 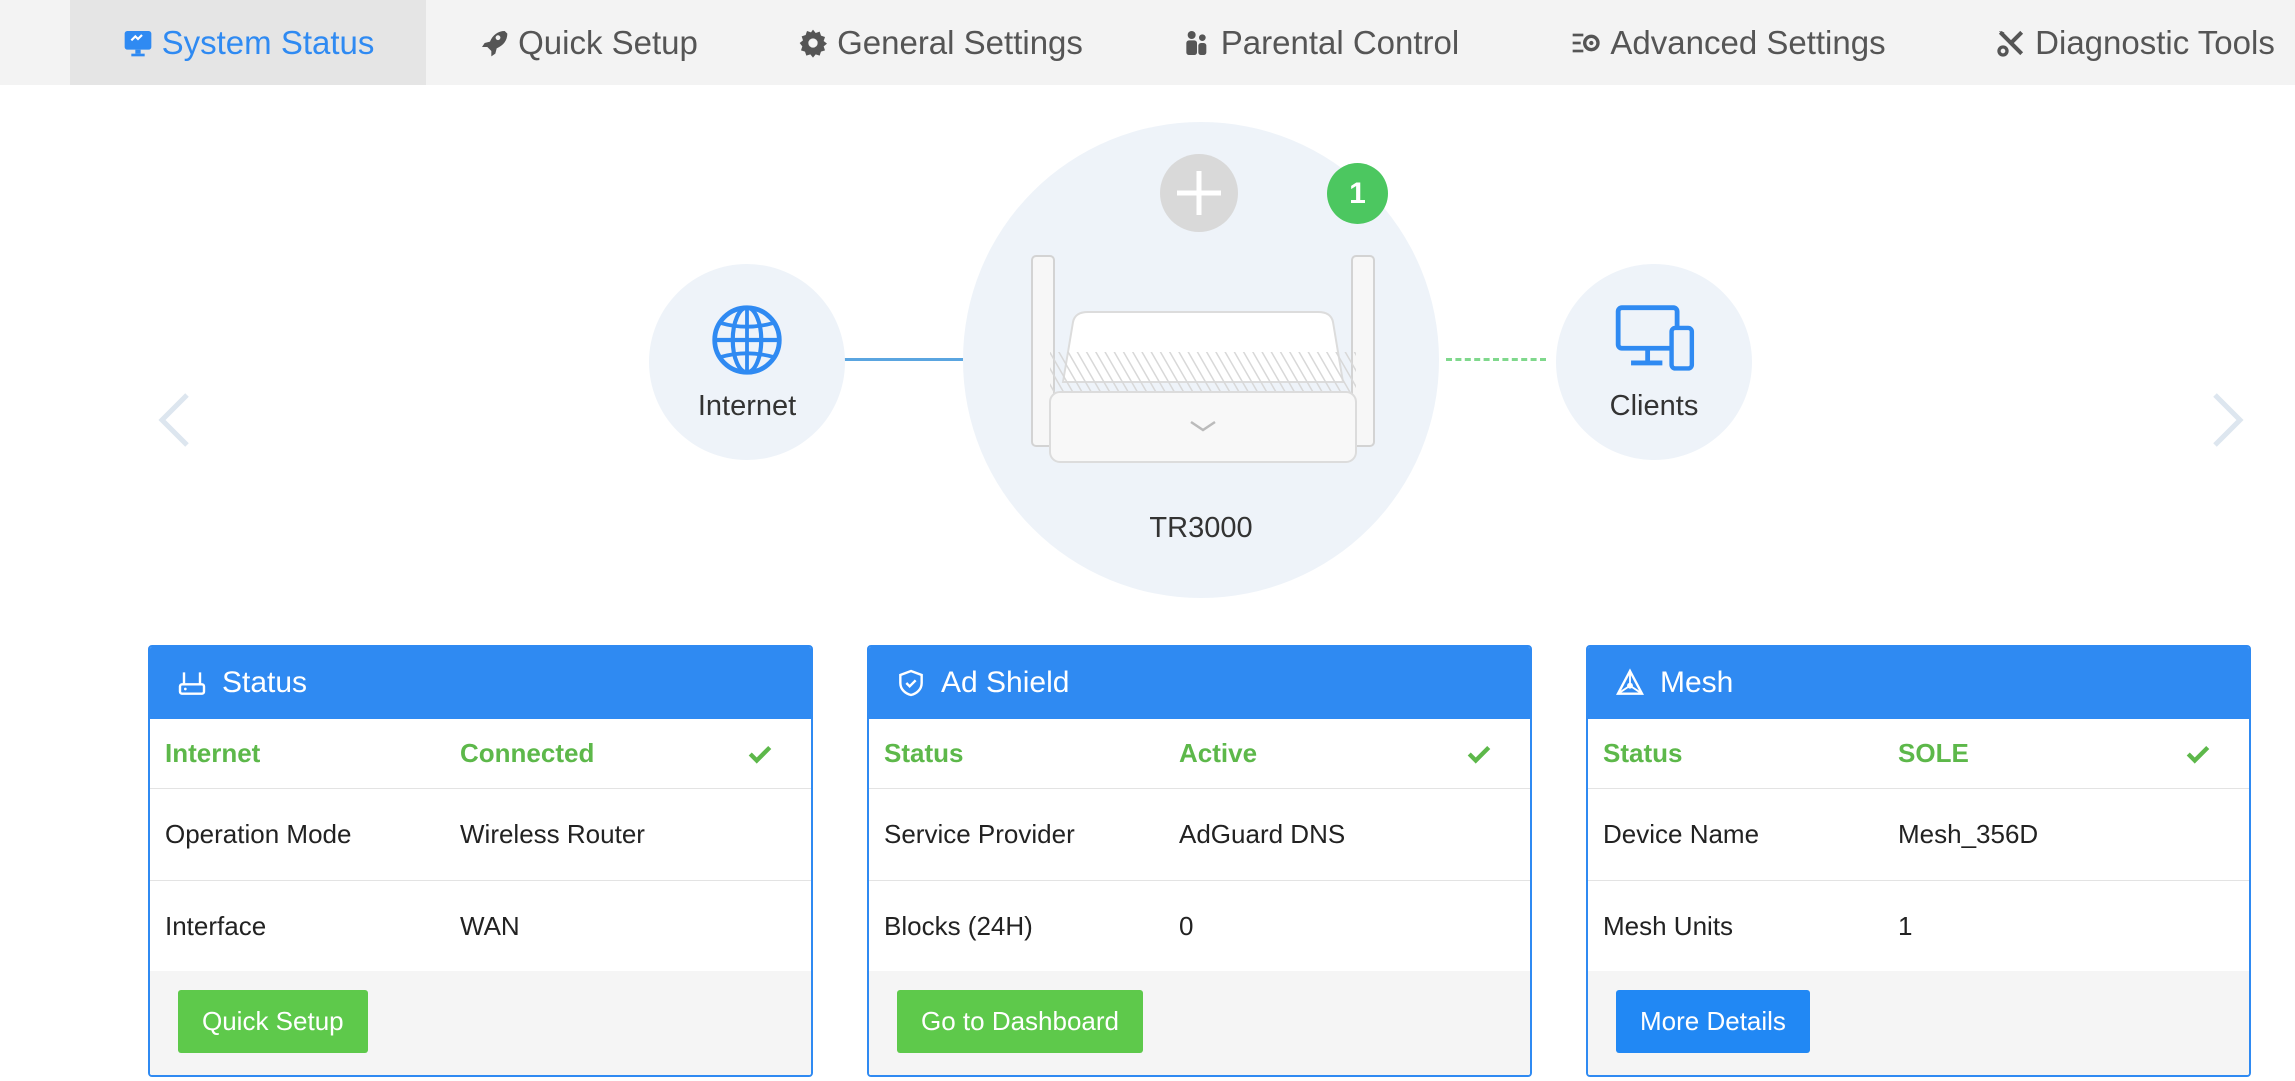 What do you see at coordinates (265, 682) in the screenshot?
I see `card-title: Status` at bounding box center [265, 682].